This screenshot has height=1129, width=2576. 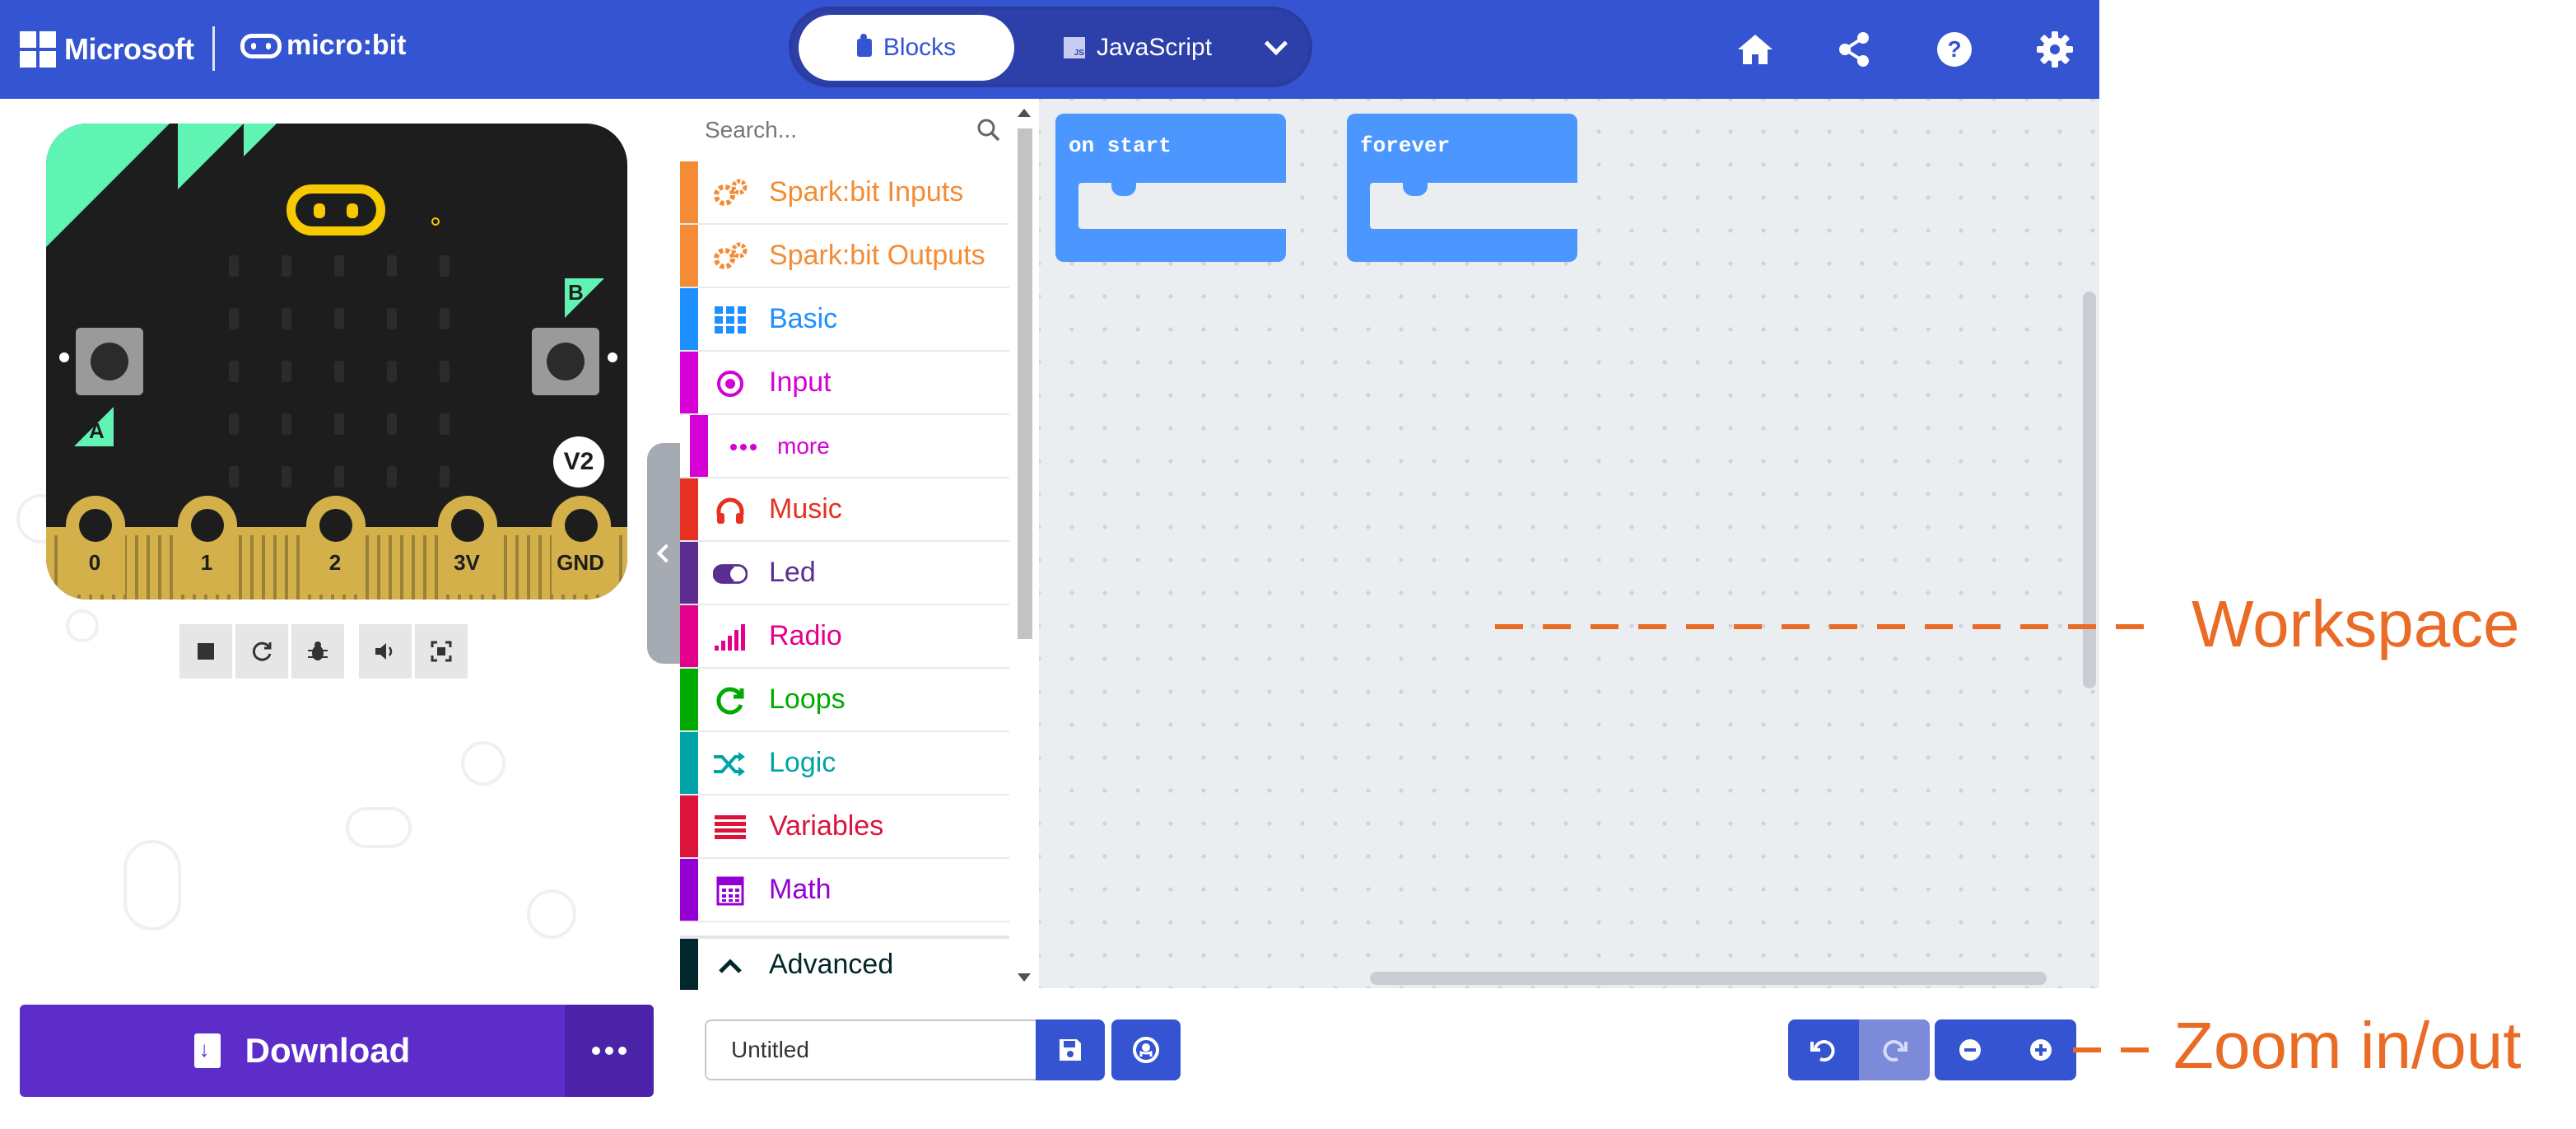 What do you see at coordinates (730, 637) in the screenshot?
I see `signal-icon` at bounding box center [730, 637].